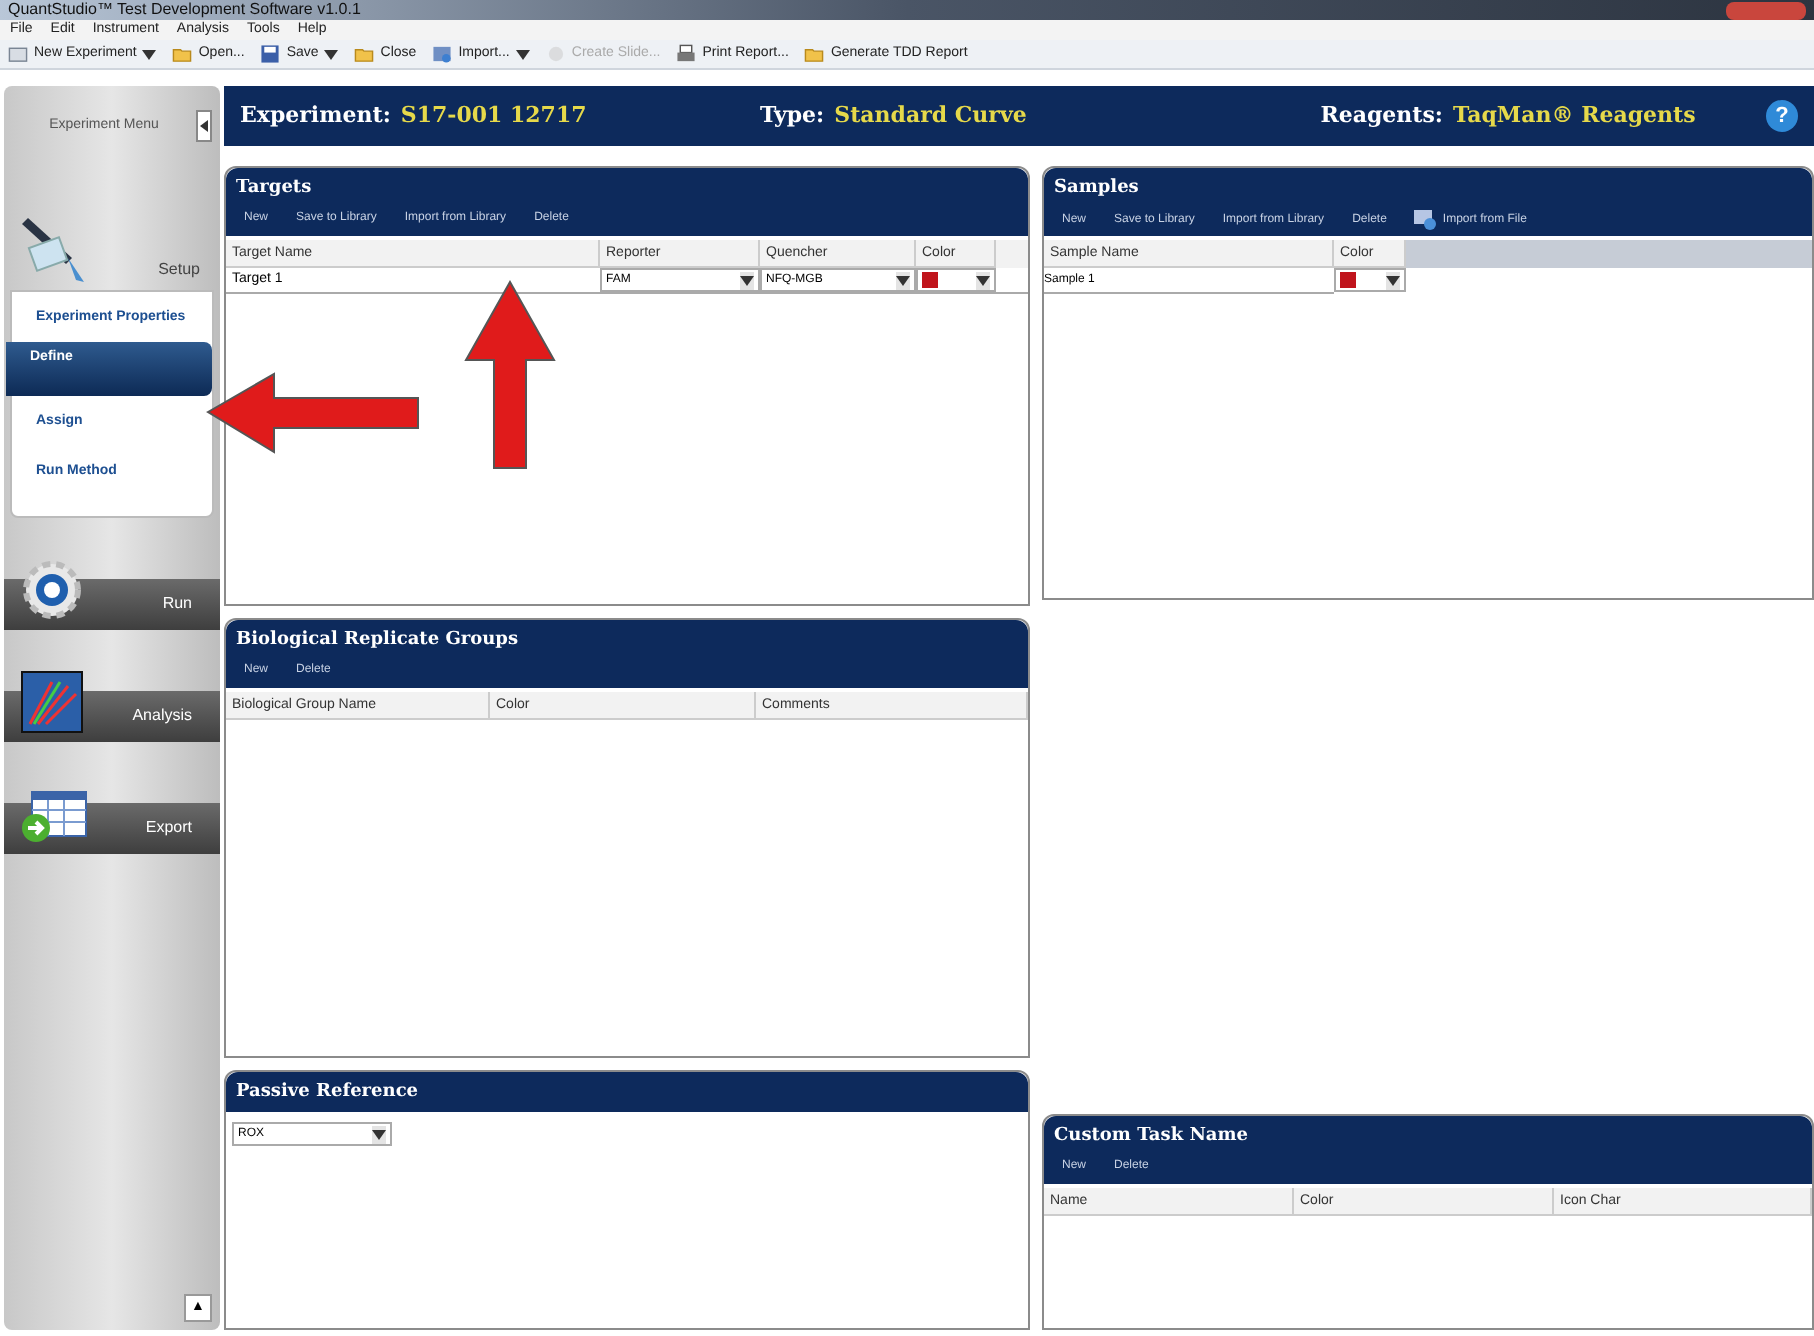 Image resolution: width=1814 pixels, height=1336 pixels. What do you see at coordinates (1152, 1136) in the screenshot?
I see `panel-title: Custom Task Name` at bounding box center [1152, 1136].